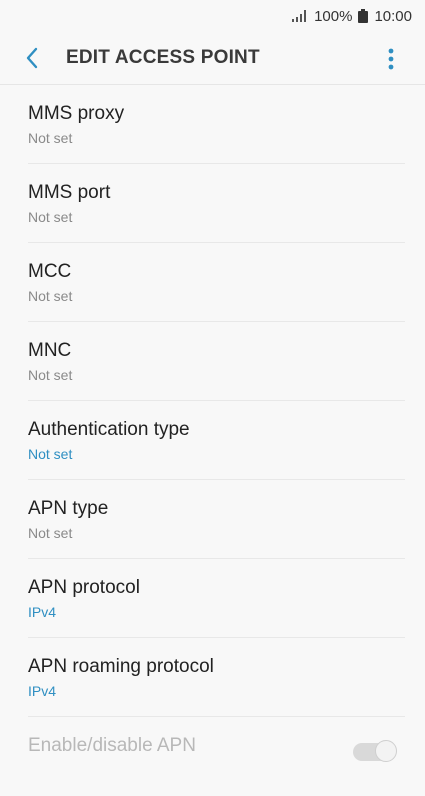  What do you see at coordinates (393, 16) in the screenshot?
I see `clock: 10:00` at bounding box center [393, 16].